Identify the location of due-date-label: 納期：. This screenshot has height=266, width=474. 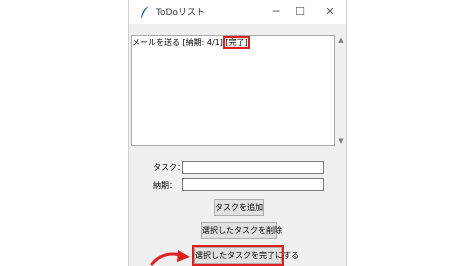
(165, 185).